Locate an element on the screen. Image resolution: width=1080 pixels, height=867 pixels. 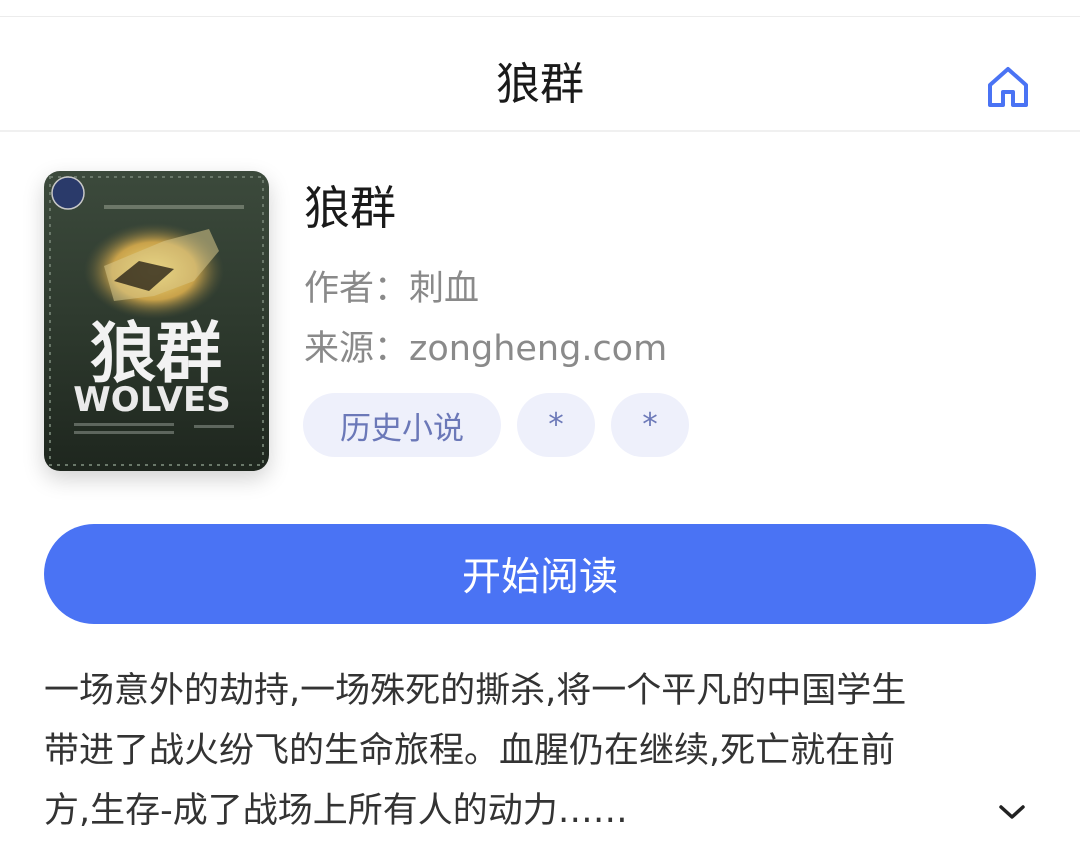
home-button is located at coordinates (1008, 87).